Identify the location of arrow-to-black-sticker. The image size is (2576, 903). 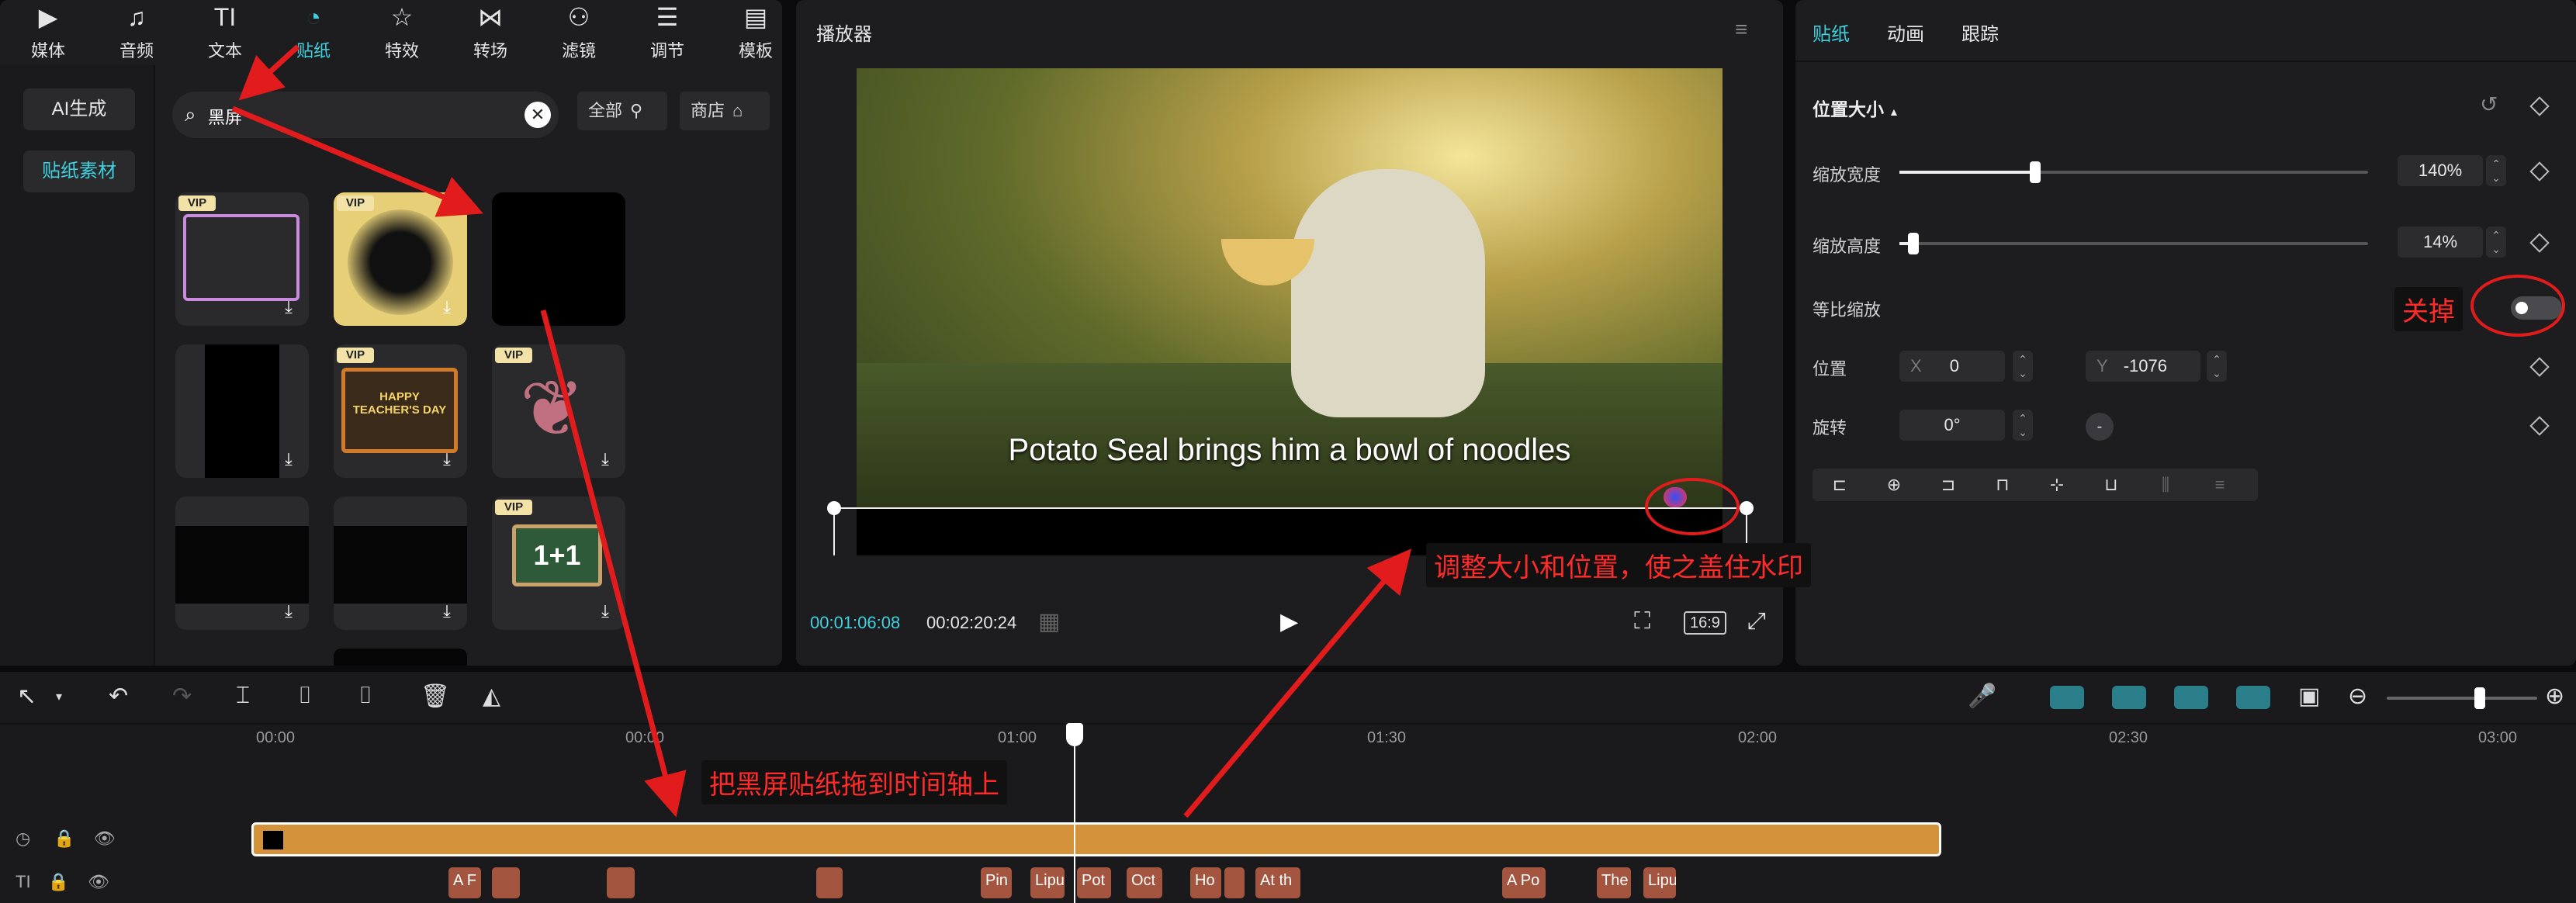
(357, 161).